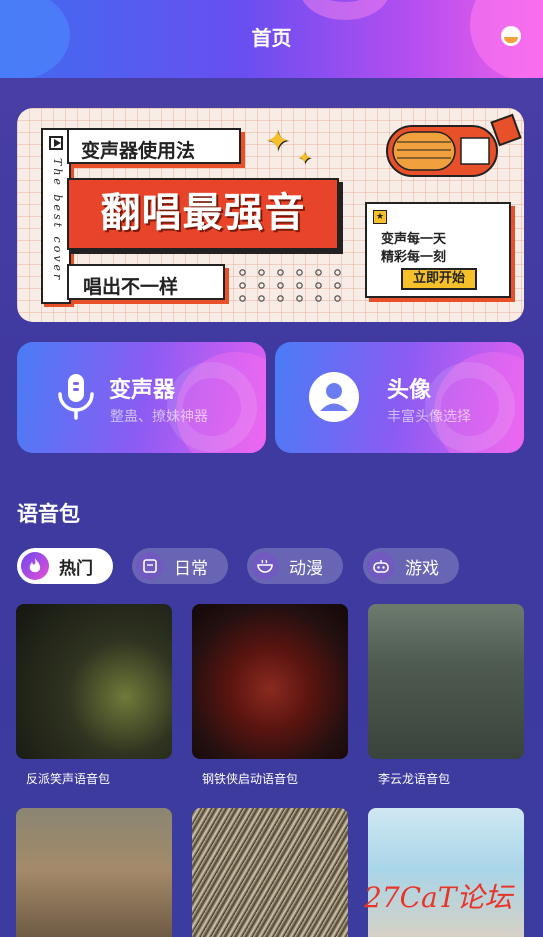  I want to click on microphone-icon, so click(76, 397).